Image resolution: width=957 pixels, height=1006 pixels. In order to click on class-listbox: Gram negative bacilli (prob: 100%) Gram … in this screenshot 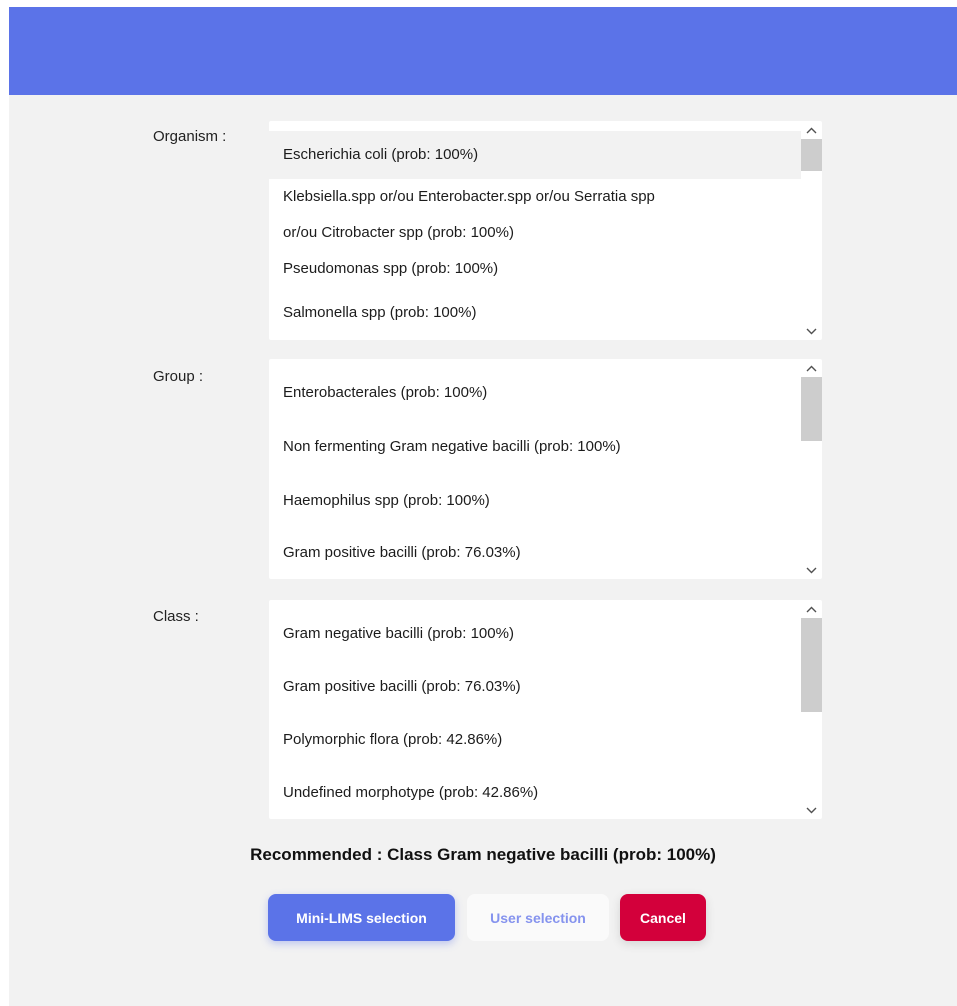, I will do `click(545, 709)`.